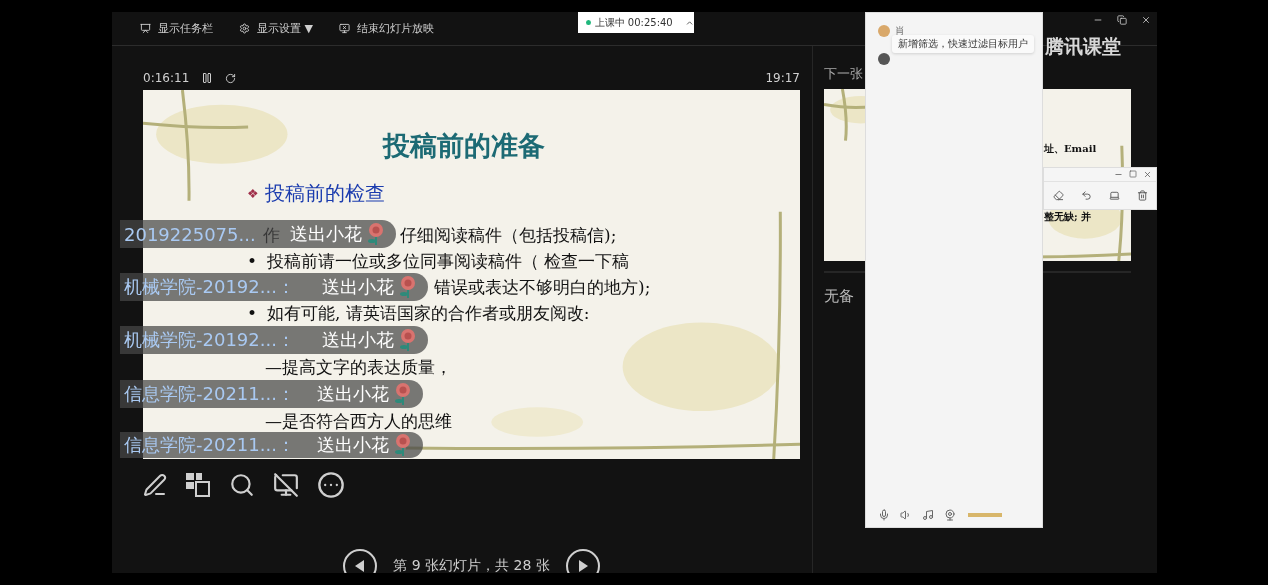 The height and width of the screenshot is (585, 1268). What do you see at coordinates (963, 44) in the screenshot?
I see `tooltip: 新增筛选，快速过滤目标用户` at bounding box center [963, 44].